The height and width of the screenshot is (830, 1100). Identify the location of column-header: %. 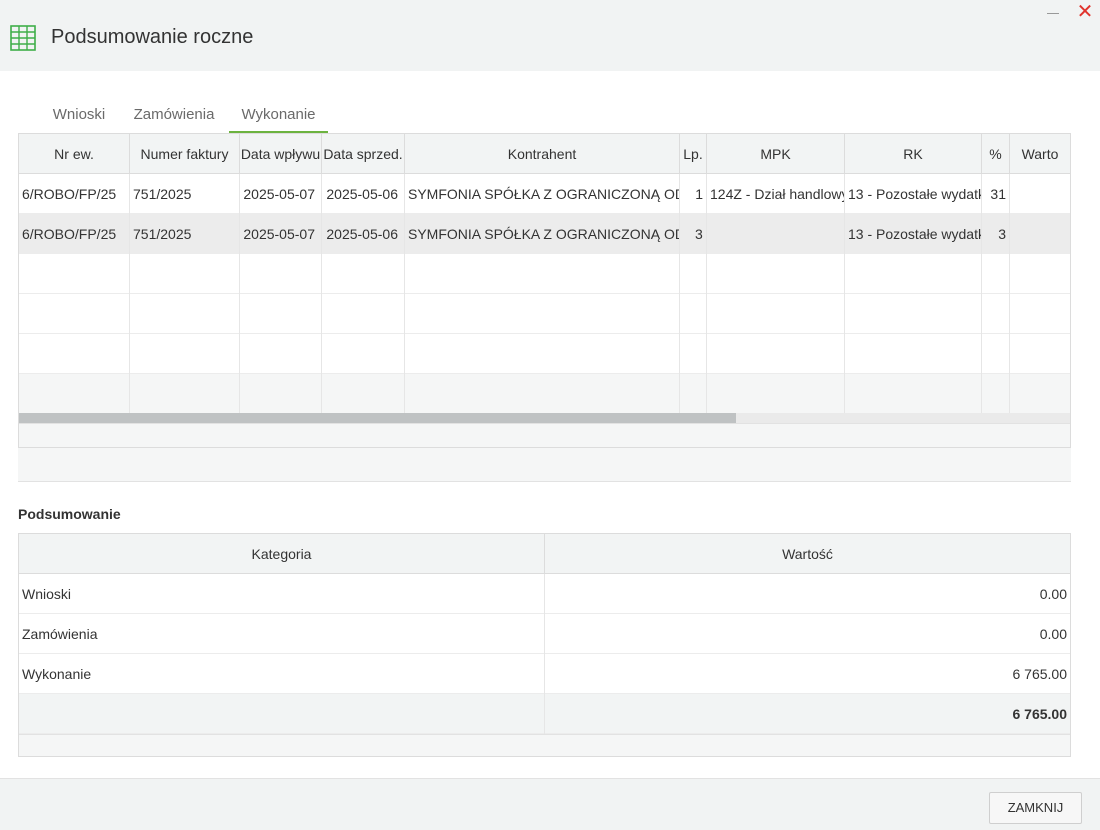
(996, 154).